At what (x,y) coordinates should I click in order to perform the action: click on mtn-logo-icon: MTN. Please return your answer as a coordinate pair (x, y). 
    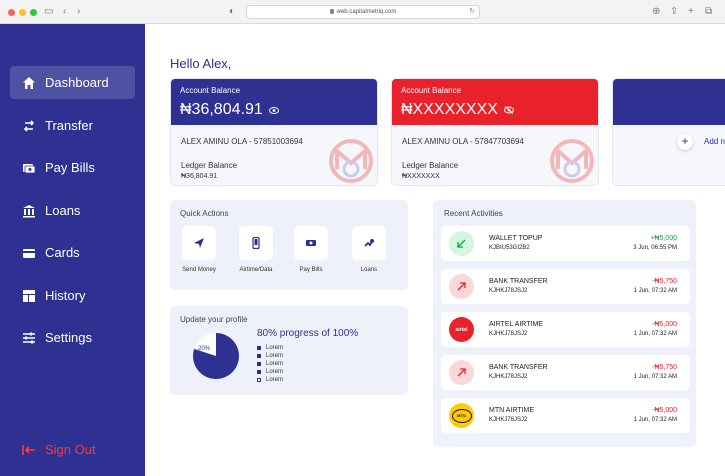
    Looking at the image, I should click on (461, 415).